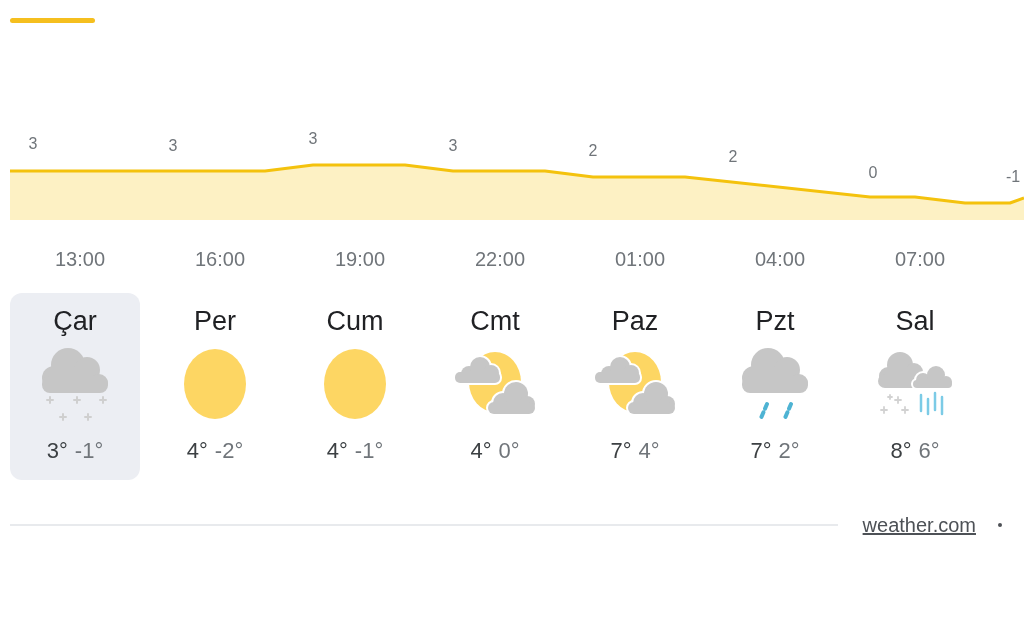  I want to click on low-temp: 4°, so click(649, 451).